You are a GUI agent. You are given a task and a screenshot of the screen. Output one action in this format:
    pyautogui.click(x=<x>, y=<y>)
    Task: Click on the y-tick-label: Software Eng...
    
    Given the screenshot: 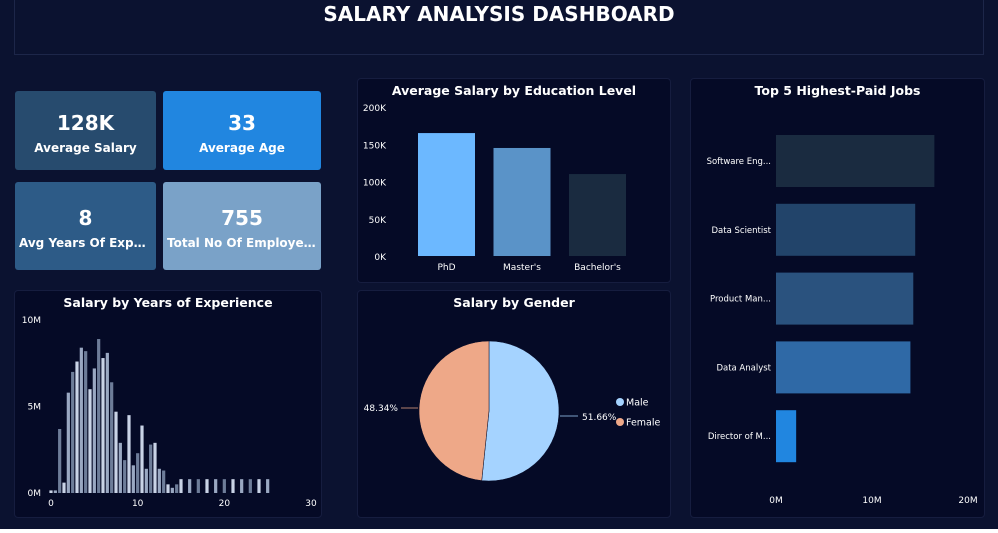 What is the action you would take?
    pyautogui.click(x=739, y=162)
    